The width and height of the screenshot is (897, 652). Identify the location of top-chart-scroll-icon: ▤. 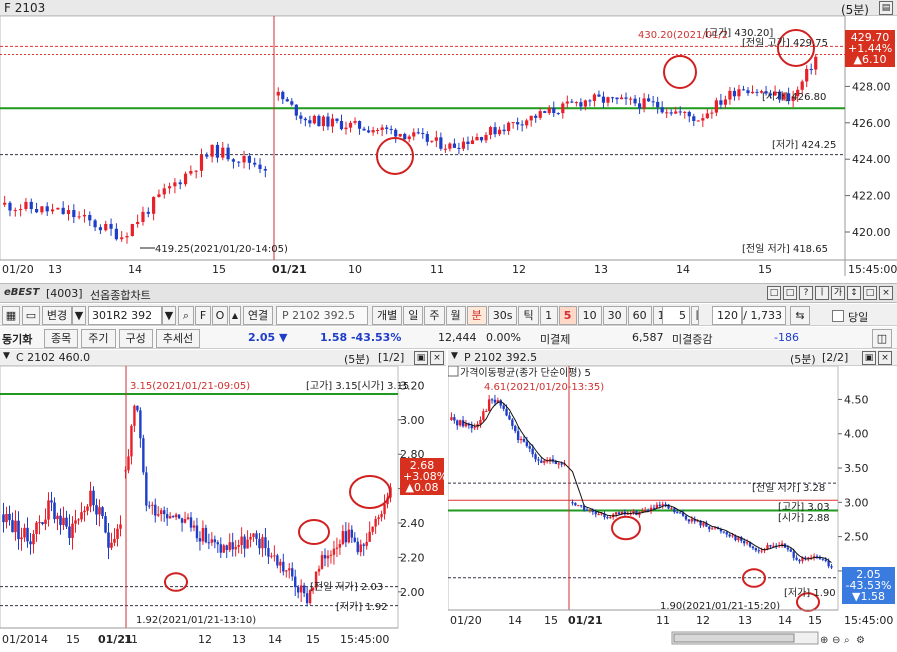
(886, 8).